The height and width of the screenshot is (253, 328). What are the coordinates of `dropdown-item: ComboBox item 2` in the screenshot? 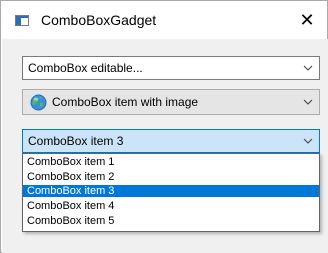 It's located at (171, 177).